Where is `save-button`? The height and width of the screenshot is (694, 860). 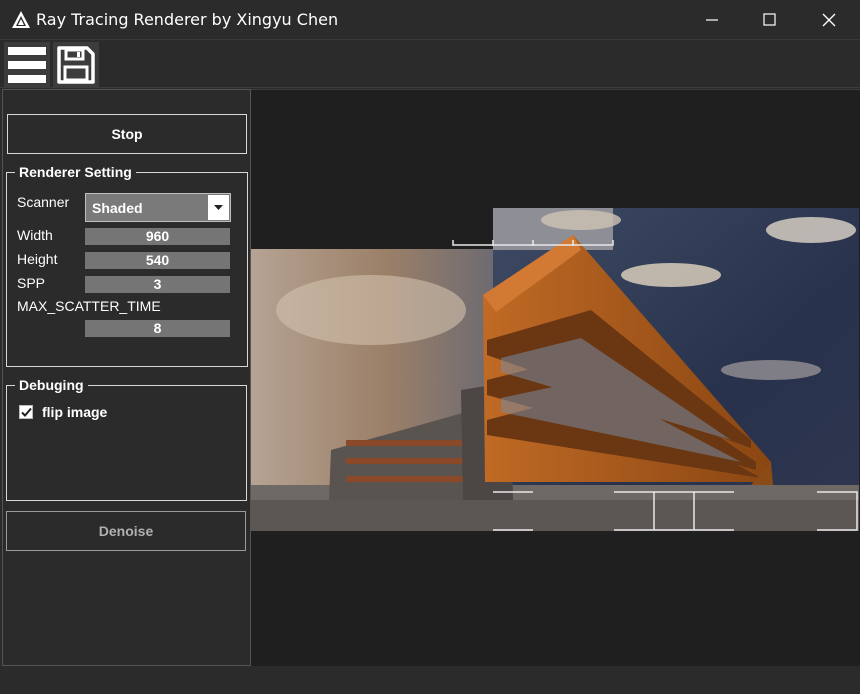
save-button is located at coordinates (76, 65).